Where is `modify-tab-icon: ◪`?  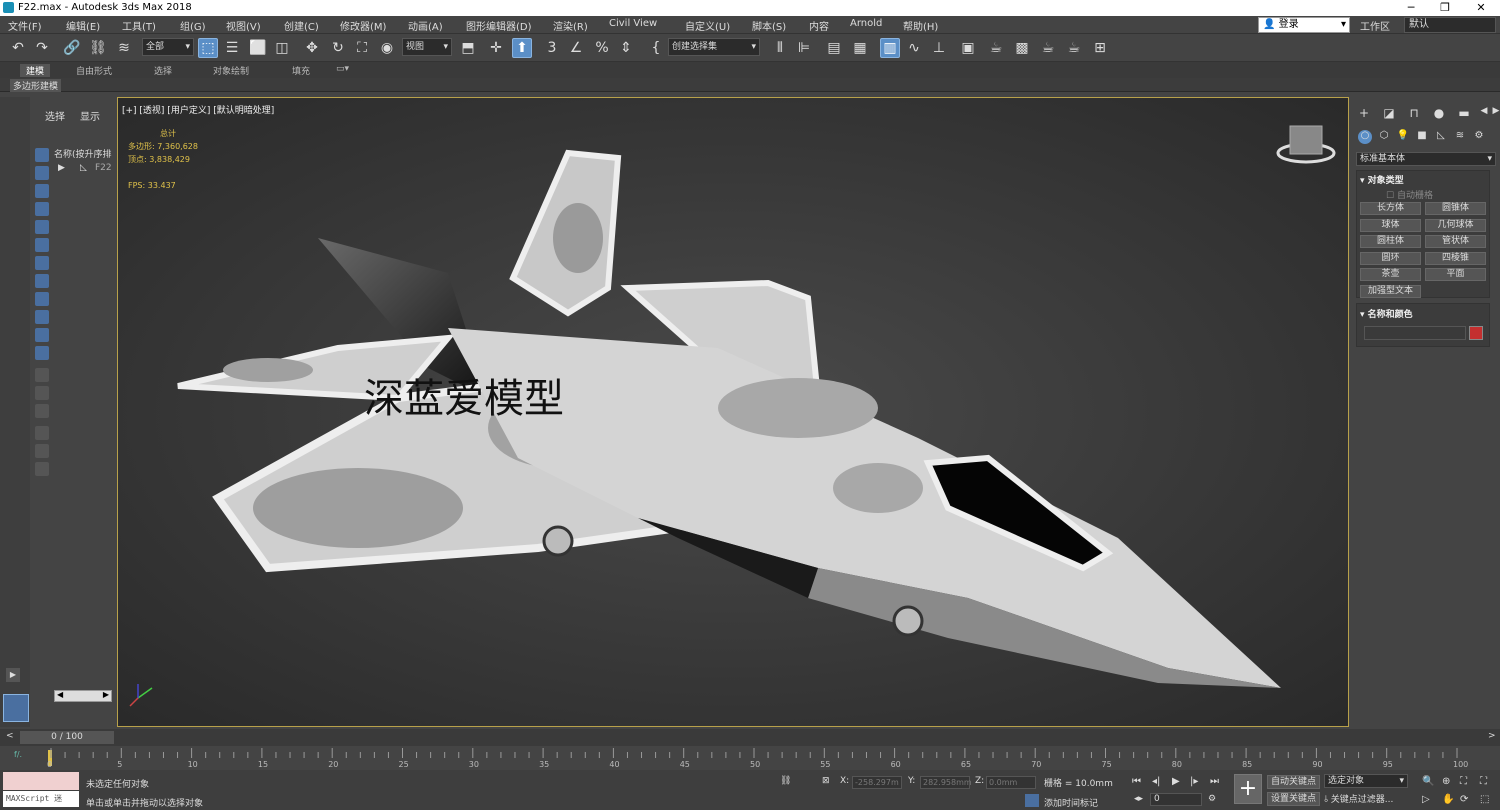
modify-tab-icon: ◪ is located at coordinates (1389, 114).